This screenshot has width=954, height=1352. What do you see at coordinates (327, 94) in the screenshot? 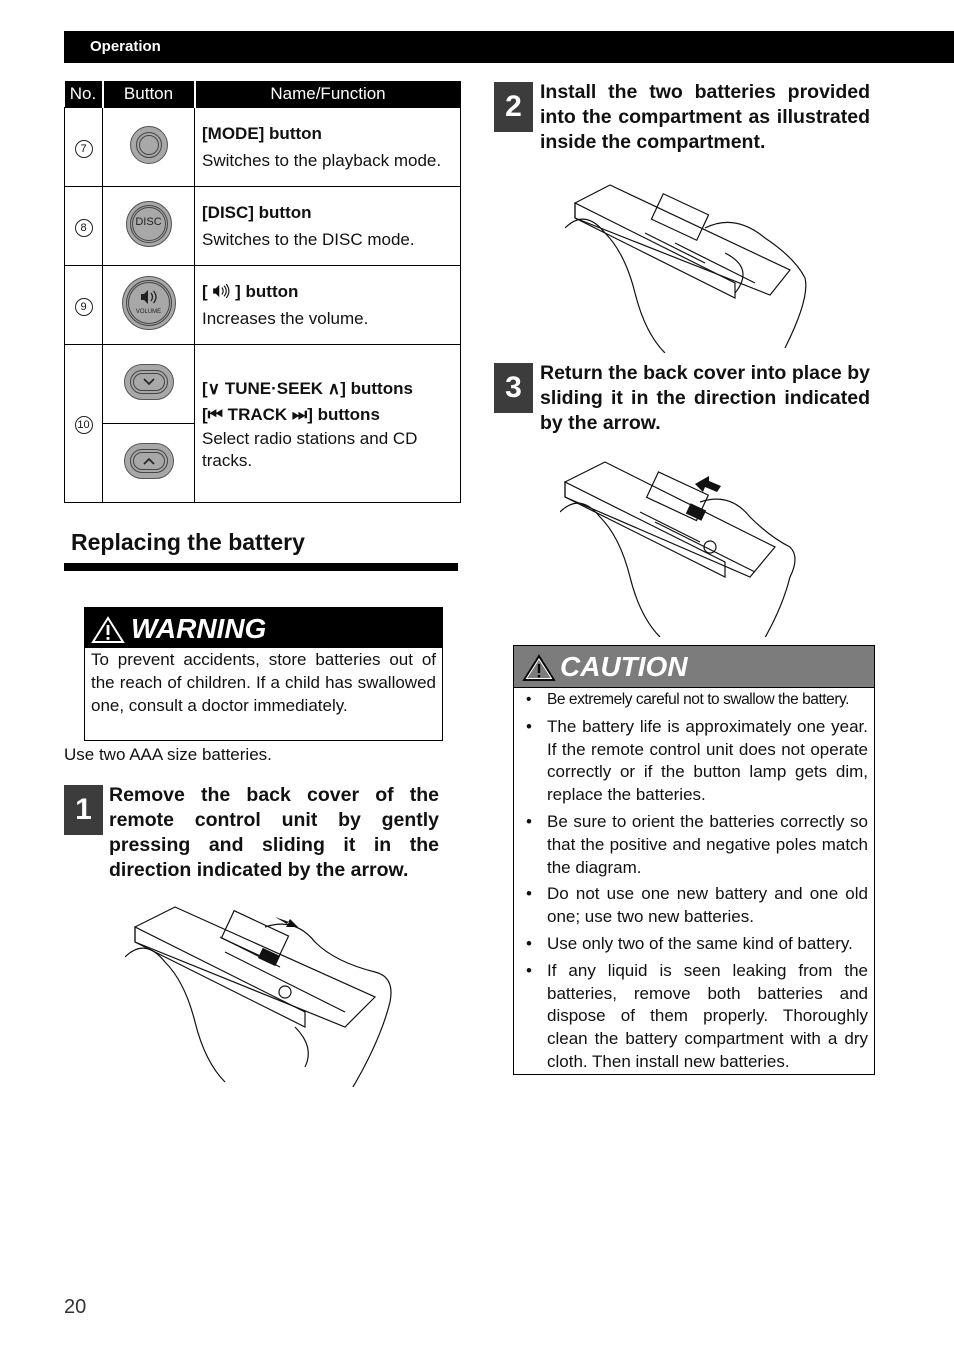
I see `column-header-name-function: Name/Function` at bounding box center [327, 94].